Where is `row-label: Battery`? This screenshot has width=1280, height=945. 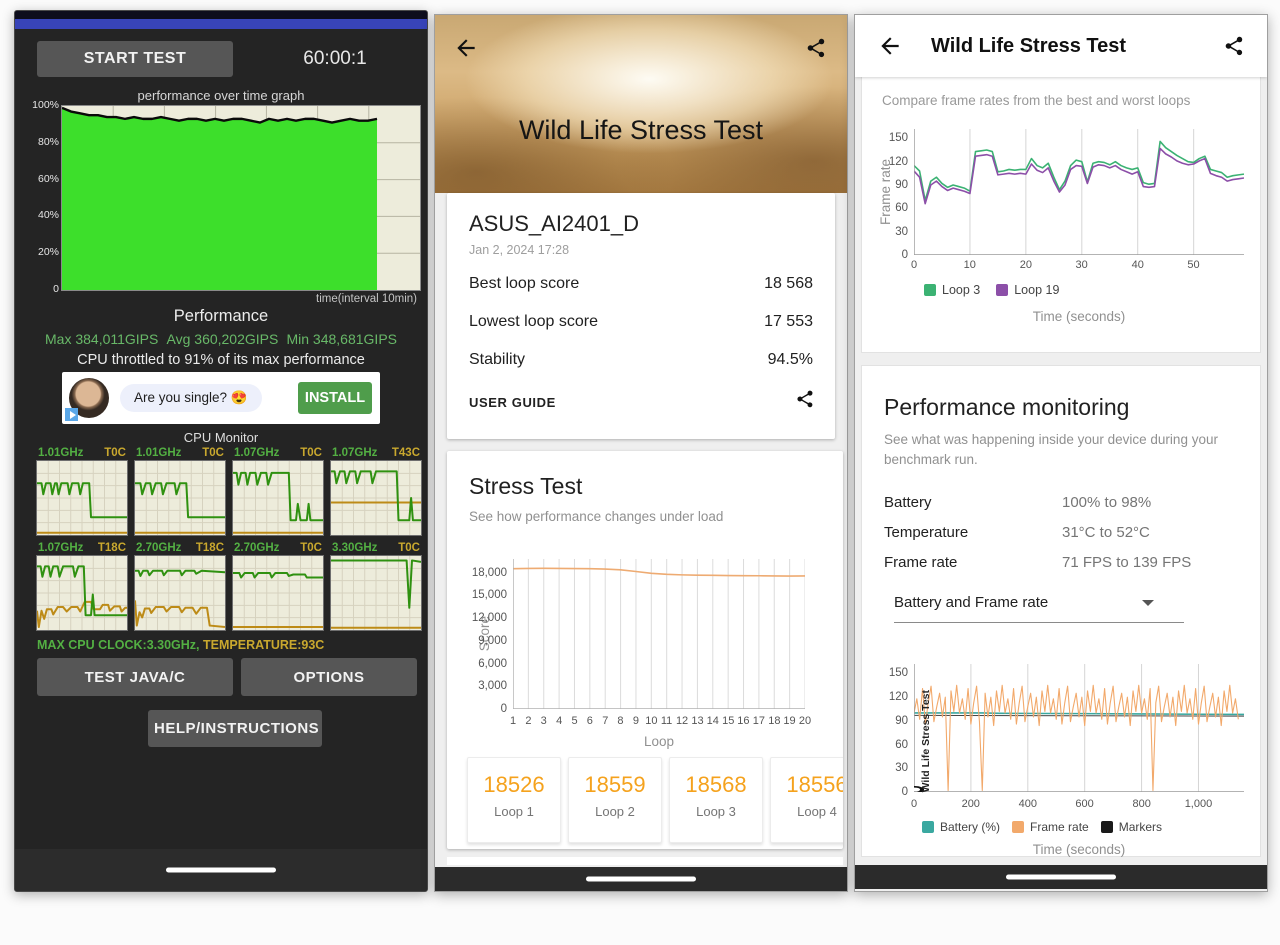
row-label: Battery is located at coordinates (908, 502).